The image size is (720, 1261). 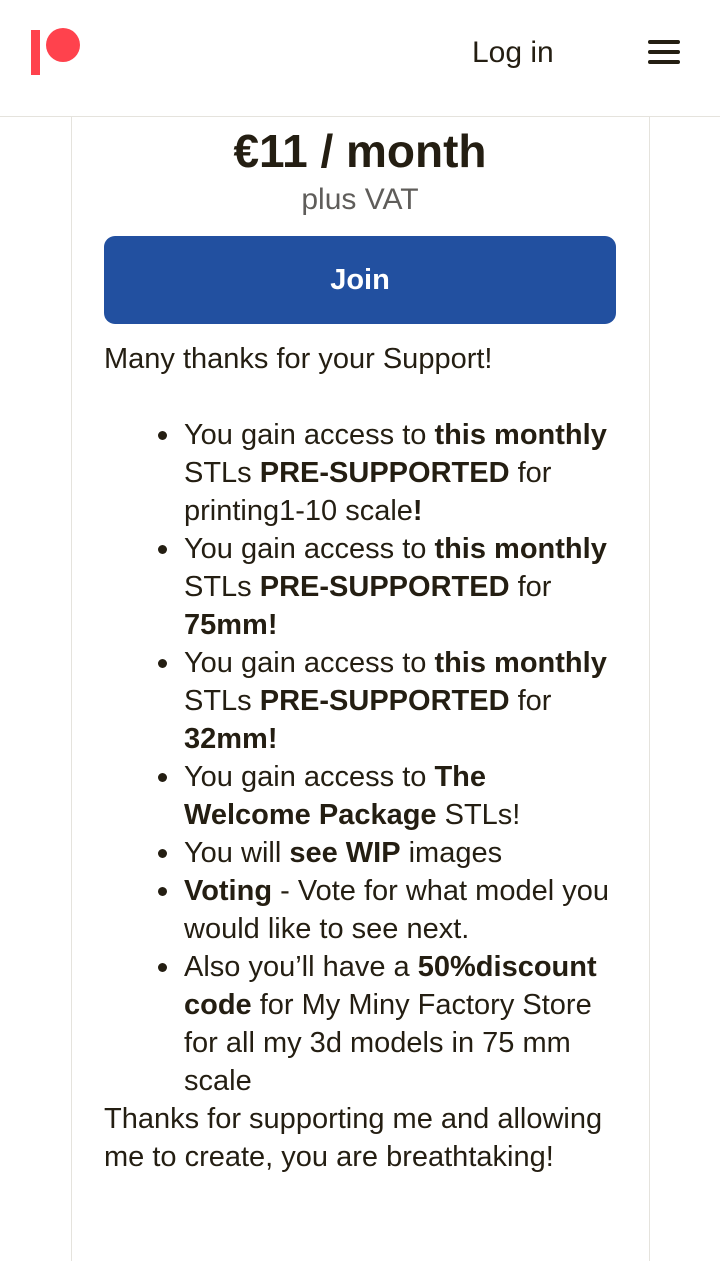 I want to click on tier-price: €11 / month, so click(x=360, y=151).